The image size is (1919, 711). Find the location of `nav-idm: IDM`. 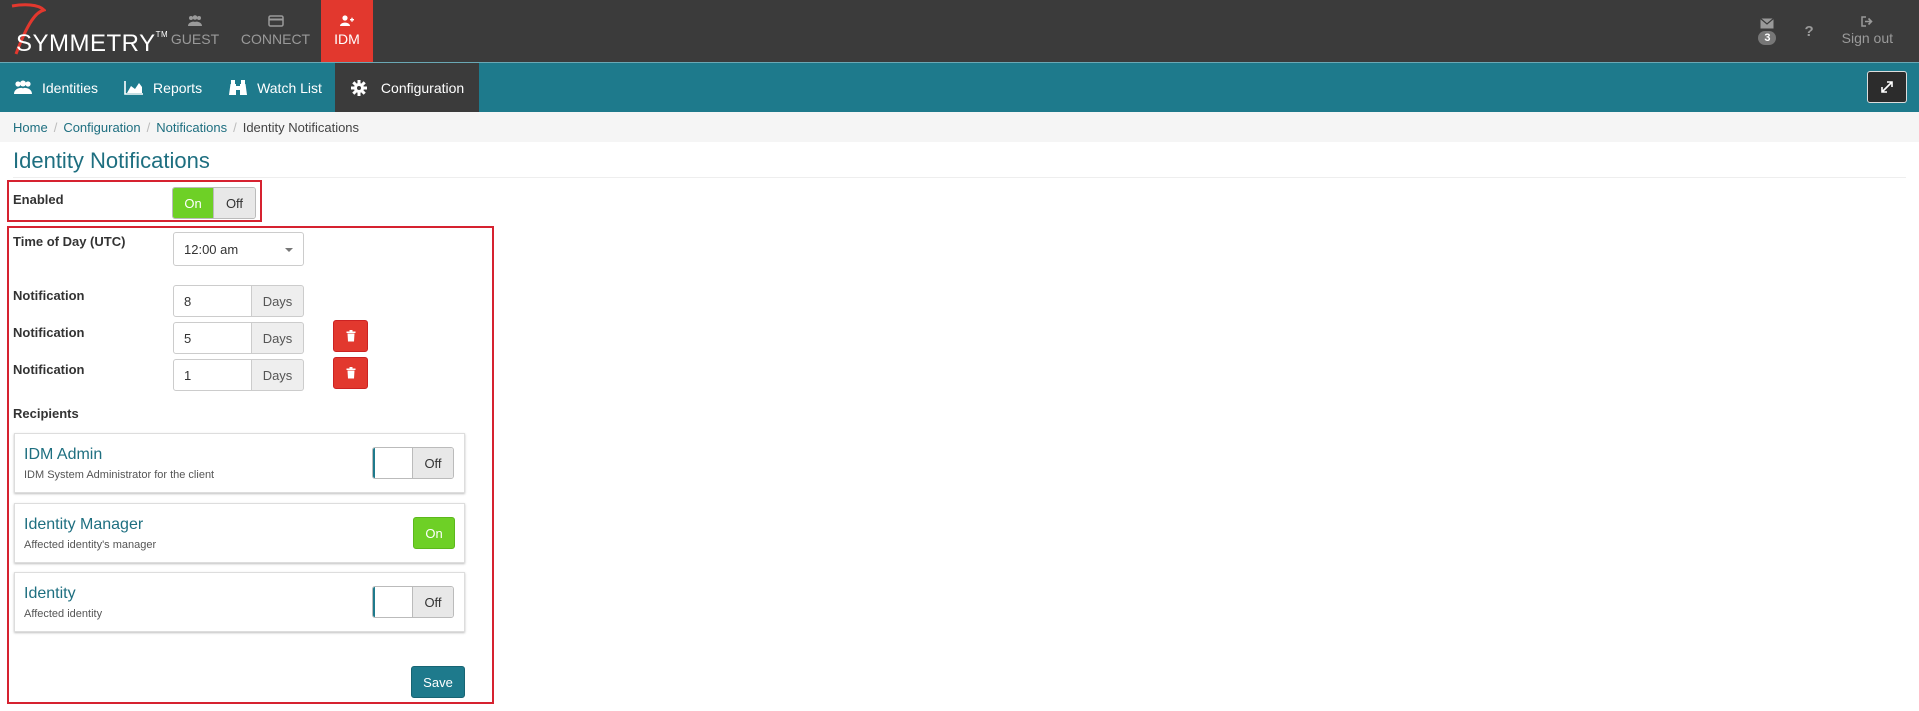

nav-idm: IDM is located at coordinates (347, 31).